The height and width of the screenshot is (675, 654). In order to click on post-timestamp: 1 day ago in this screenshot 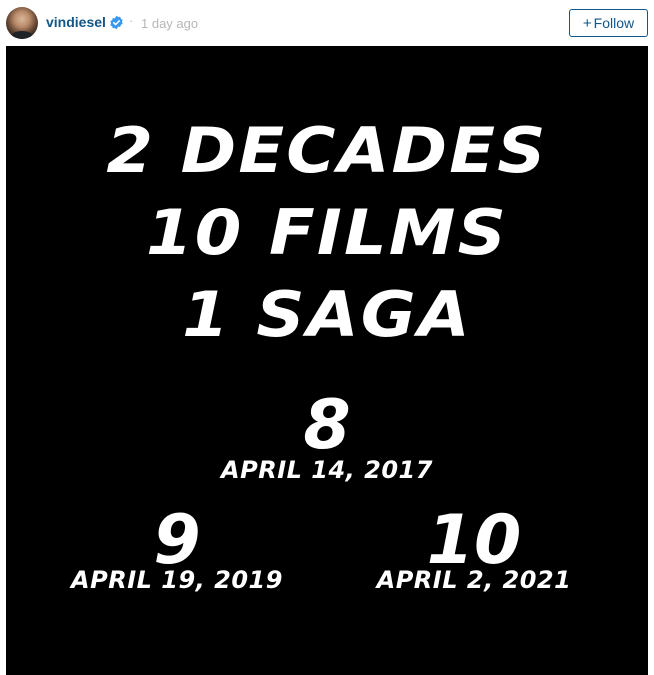, I will do `click(169, 23)`.